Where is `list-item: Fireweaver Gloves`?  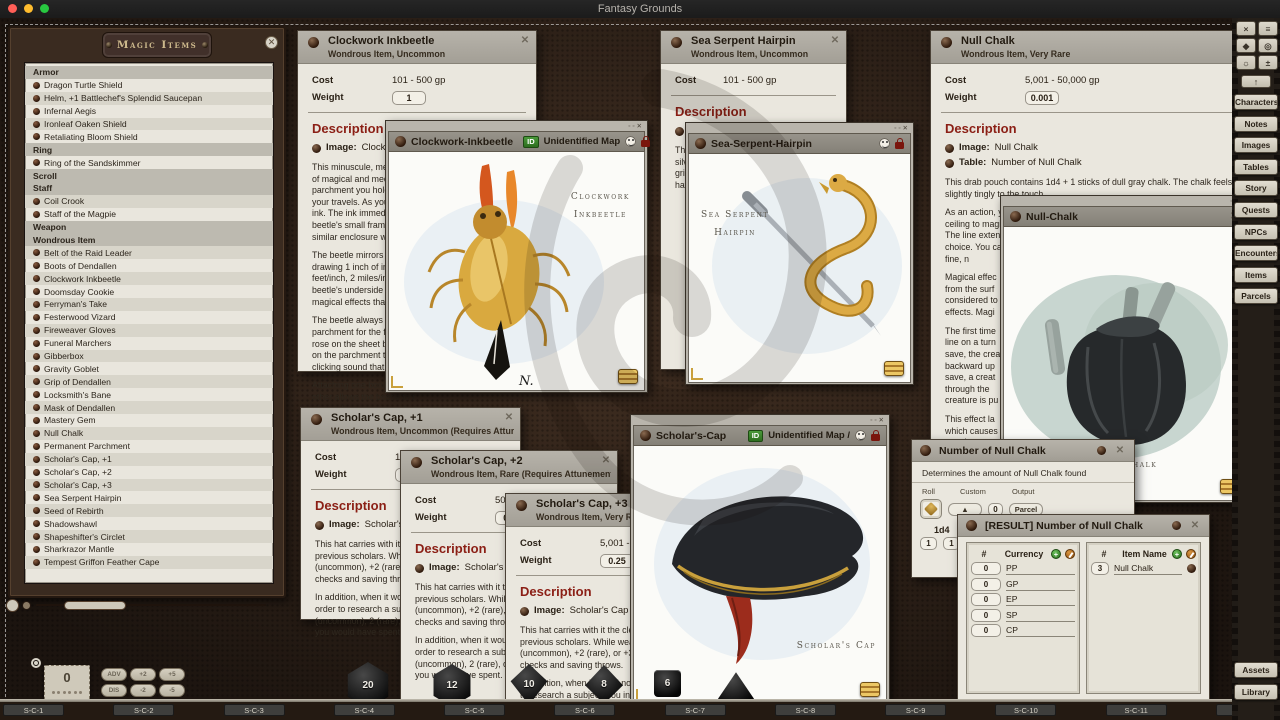
list-item: Fireweaver Gloves is located at coordinates (149, 330).